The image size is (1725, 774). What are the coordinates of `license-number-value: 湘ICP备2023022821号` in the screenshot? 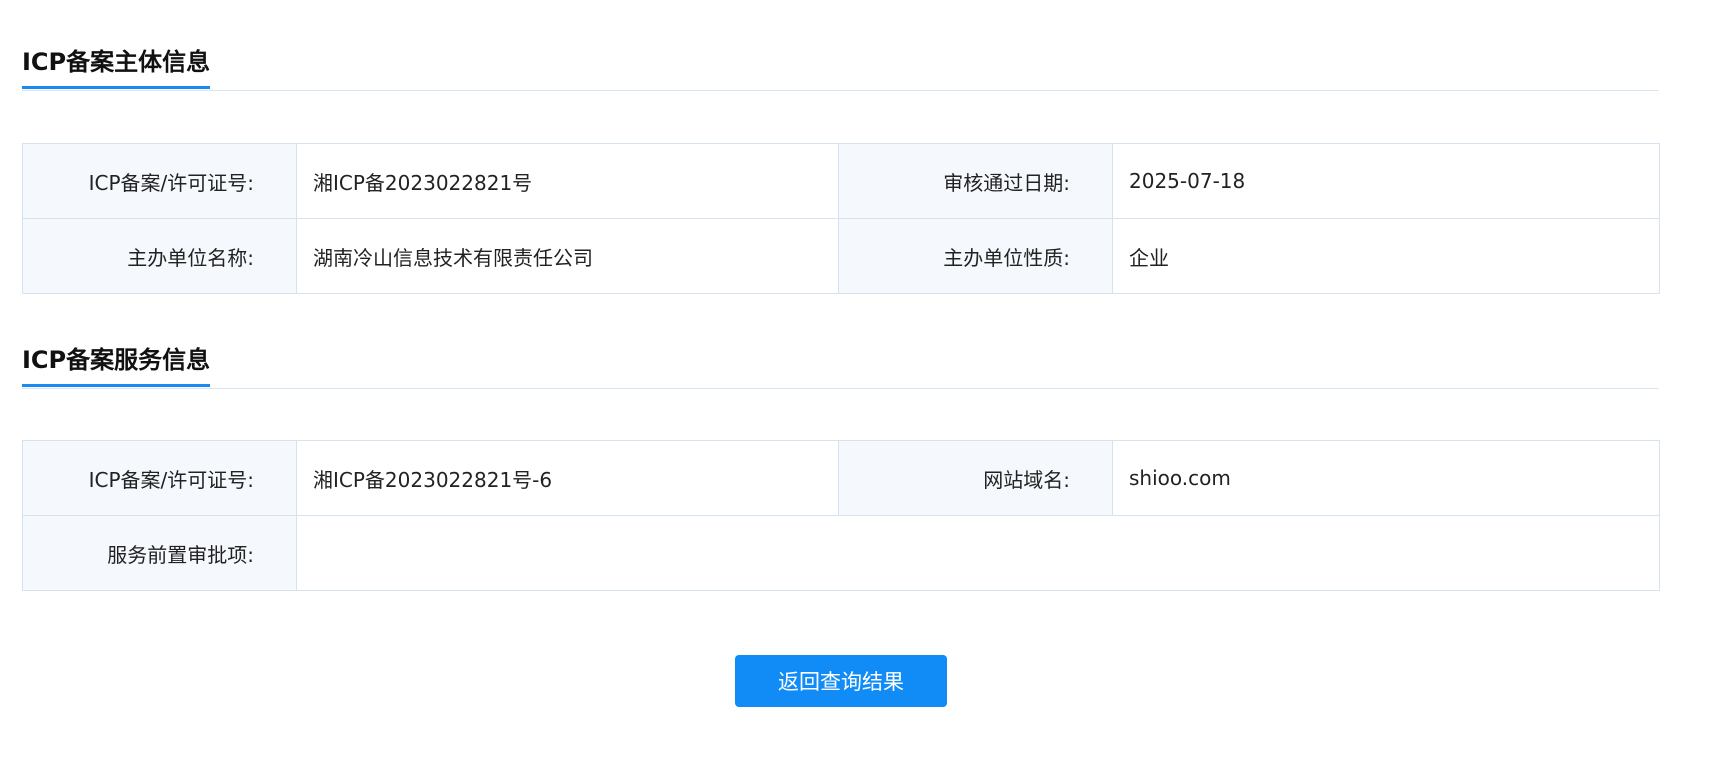 It's located at (567, 181).